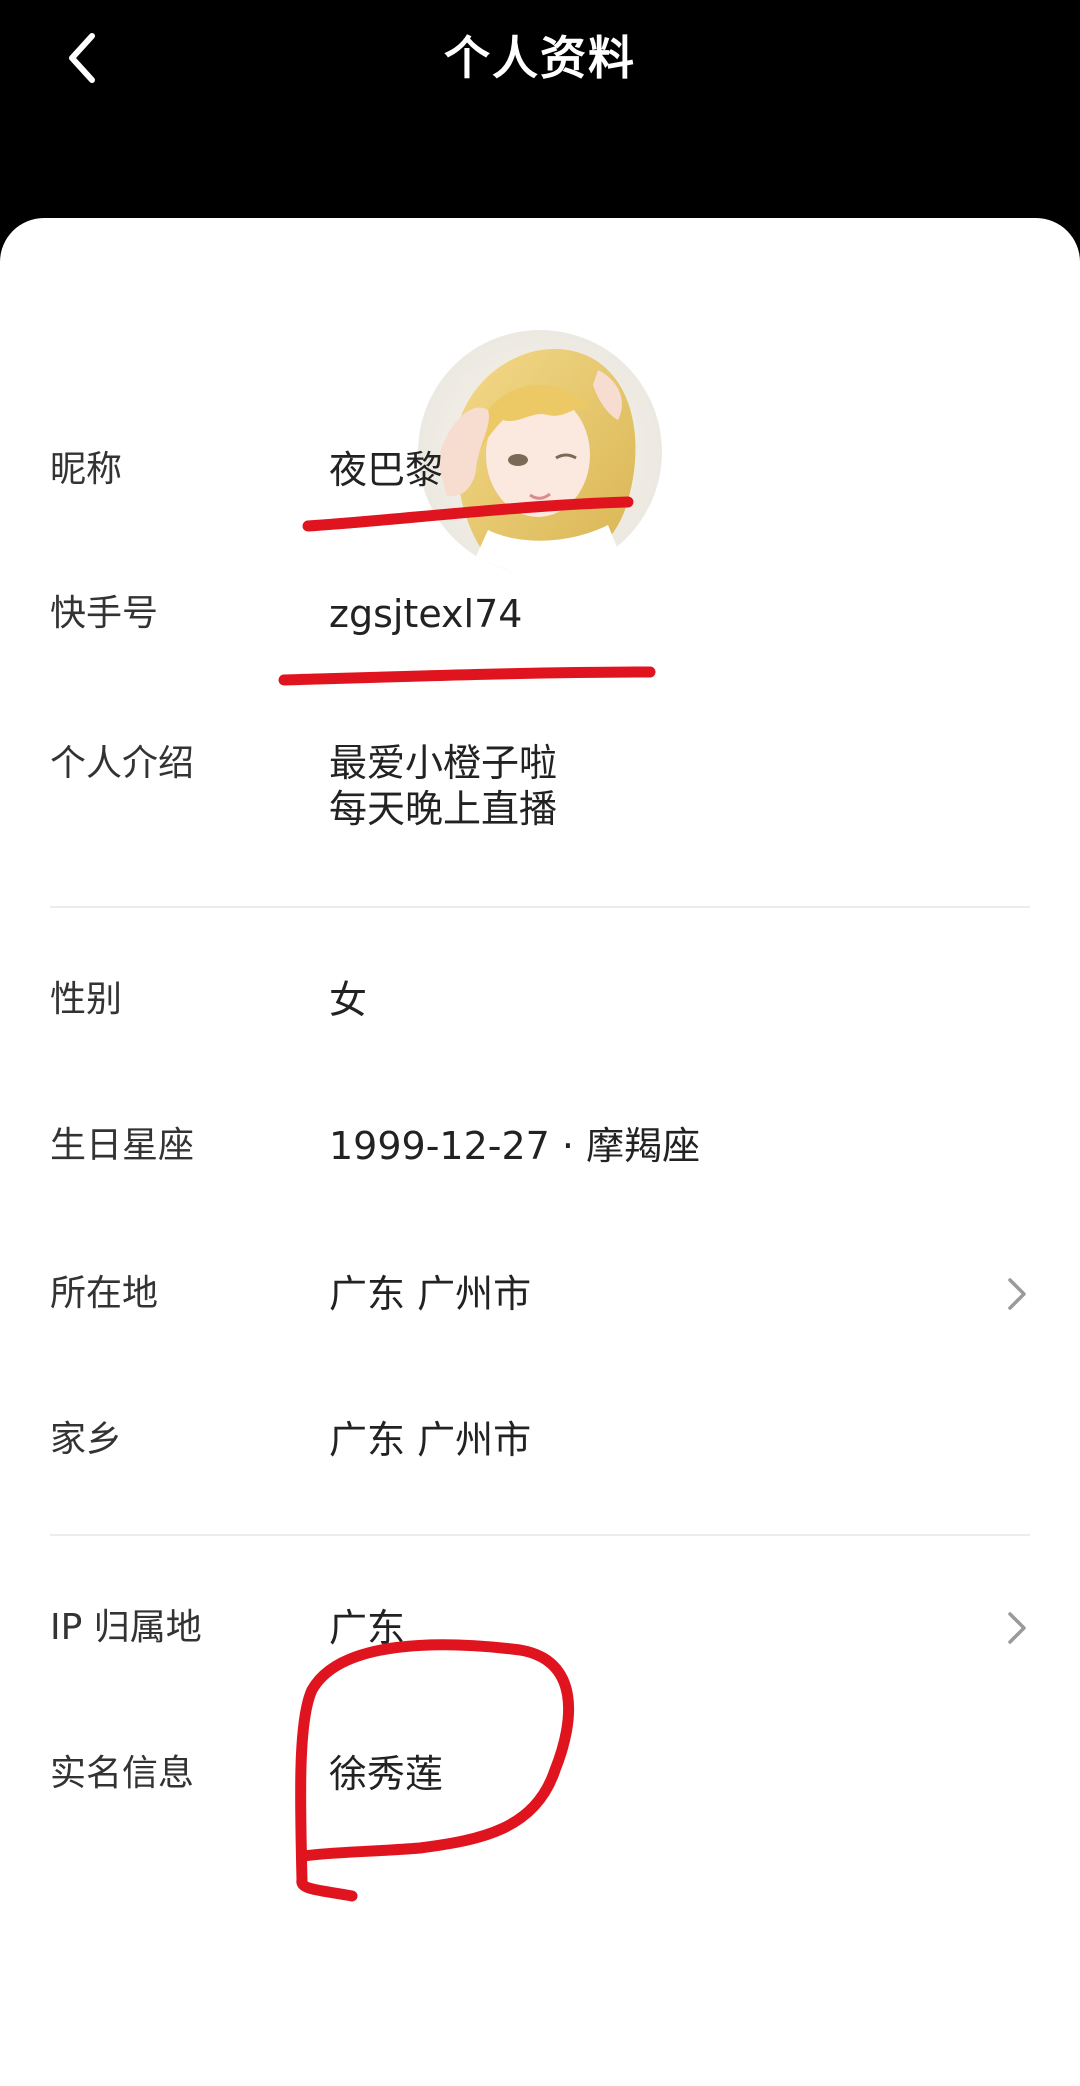 The height and width of the screenshot is (2086, 1080). I want to click on ip-location-label: IP 归属地, so click(126, 1627).